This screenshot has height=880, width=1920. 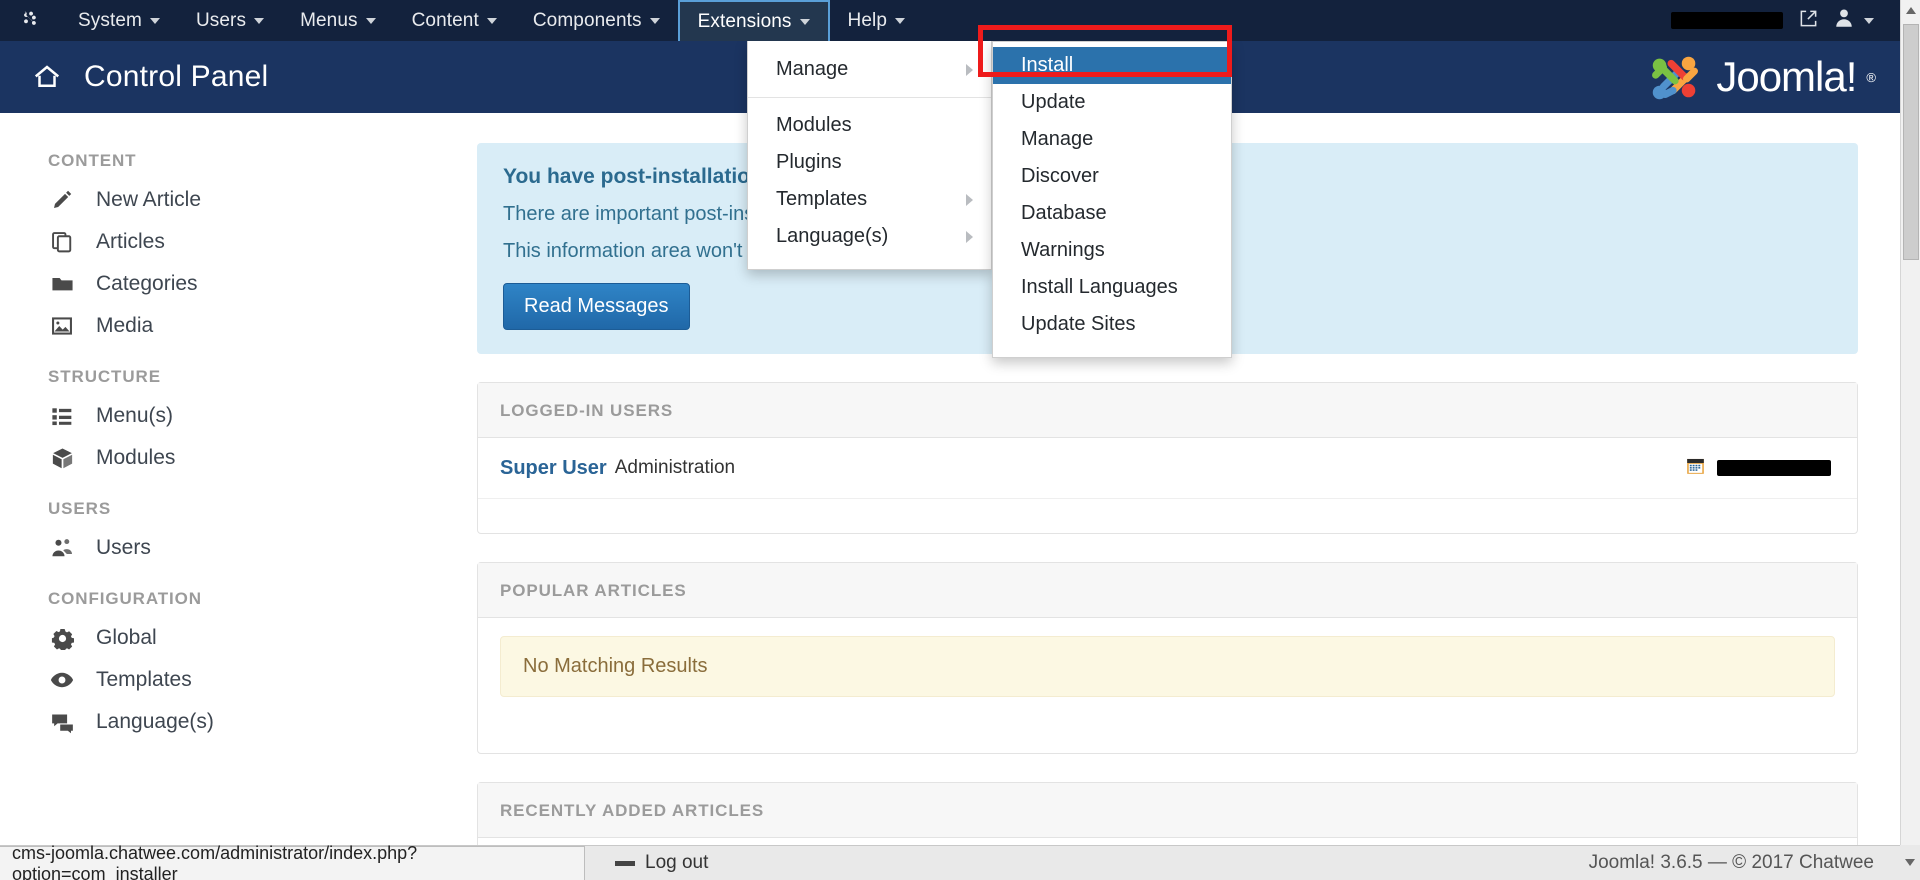 I want to click on user-menu, so click(x=1854, y=20).